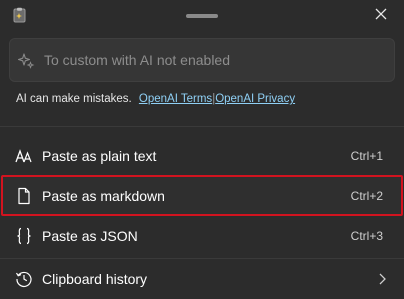 The image size is (404, 299). I want to click on font-size-icon, so click(24, 156).